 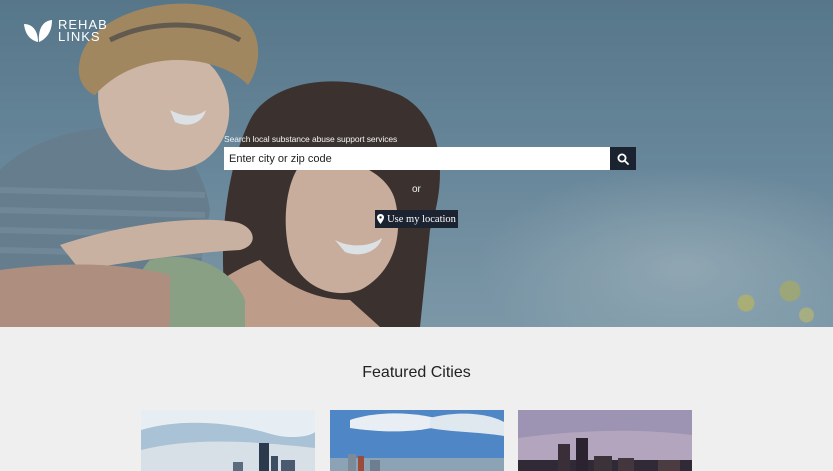 What do you see at coordinates (421, 219) in the screenshot?
I see `use-my-location-label: Use my location` at bounding box center [421, 219].